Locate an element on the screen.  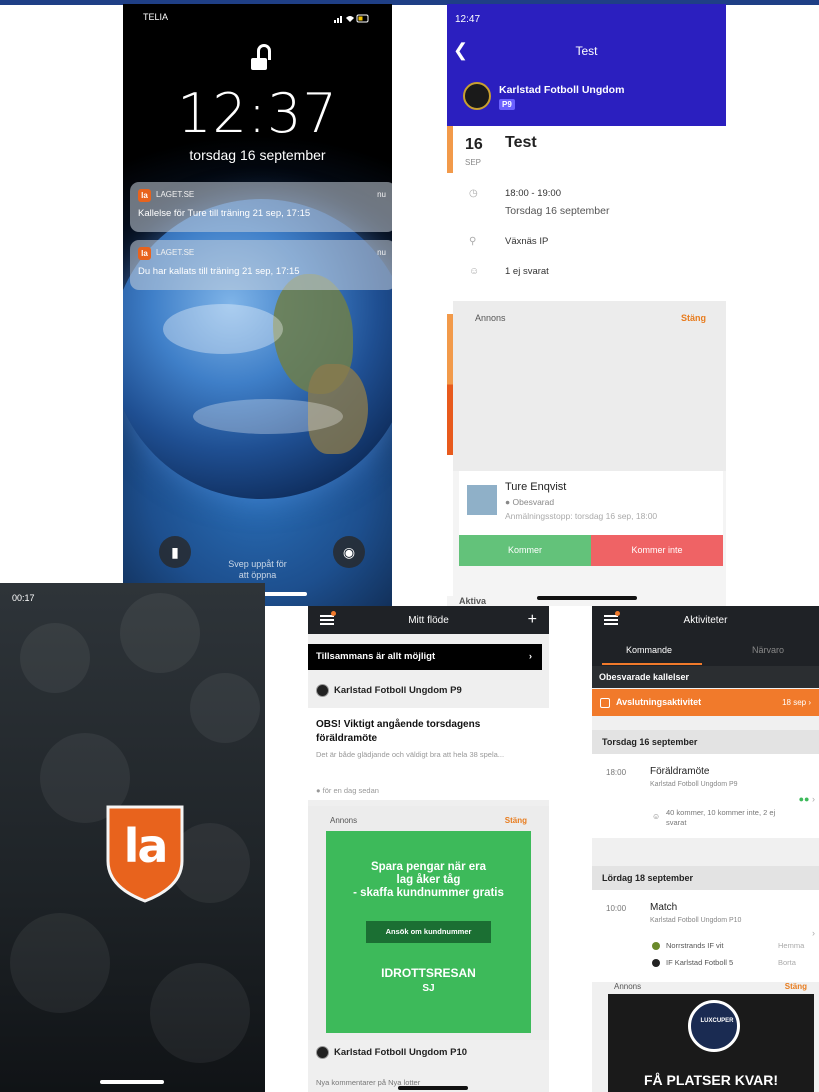
tab-bar: Kommande Närvaro is located at coordinates (705, 650).